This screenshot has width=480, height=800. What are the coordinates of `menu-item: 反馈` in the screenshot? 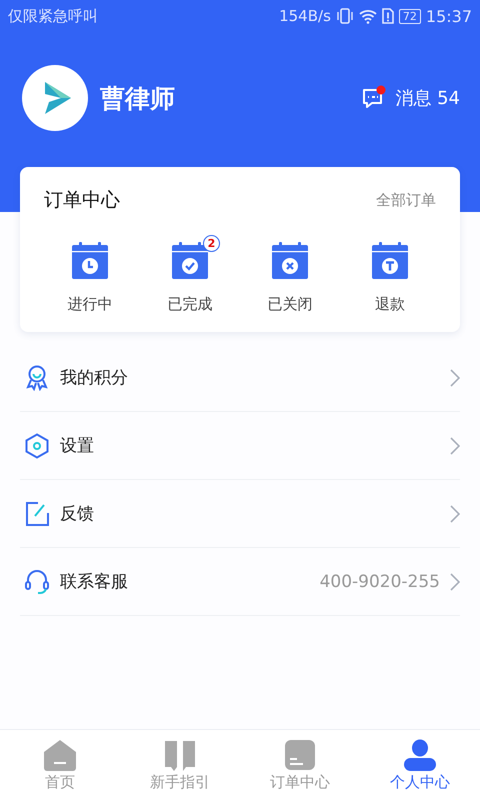 It's located at (240, 514).